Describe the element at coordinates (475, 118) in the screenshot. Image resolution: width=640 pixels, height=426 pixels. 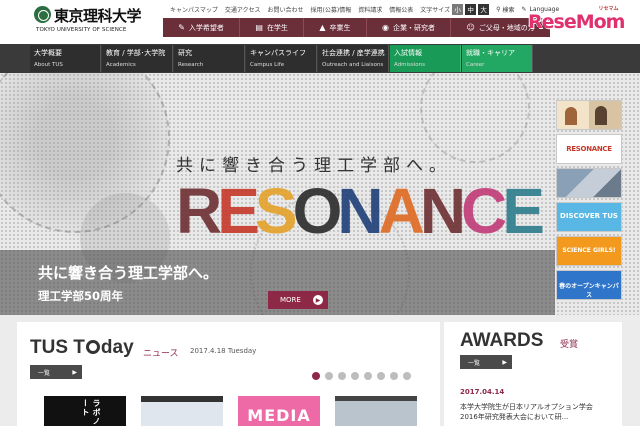
I see `decorative-circle` at that location.